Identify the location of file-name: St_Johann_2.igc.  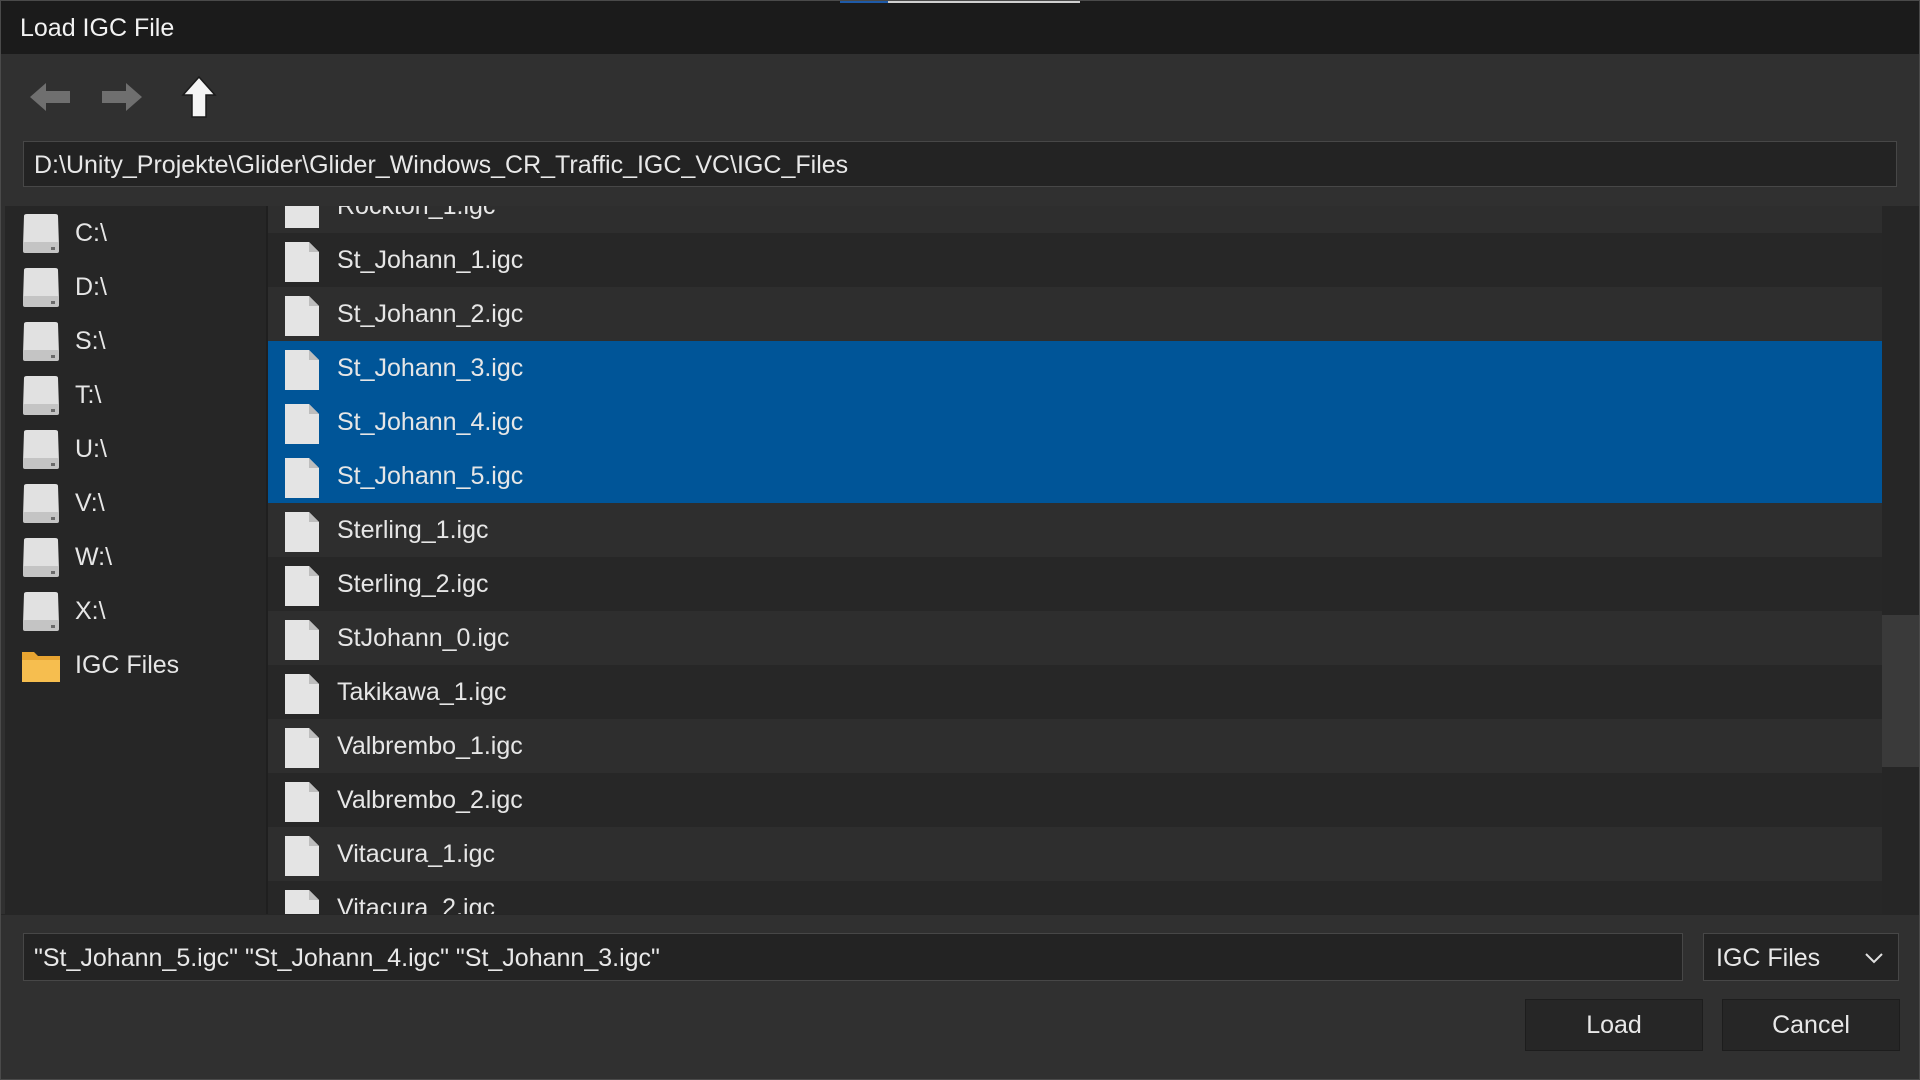
(430, 314).